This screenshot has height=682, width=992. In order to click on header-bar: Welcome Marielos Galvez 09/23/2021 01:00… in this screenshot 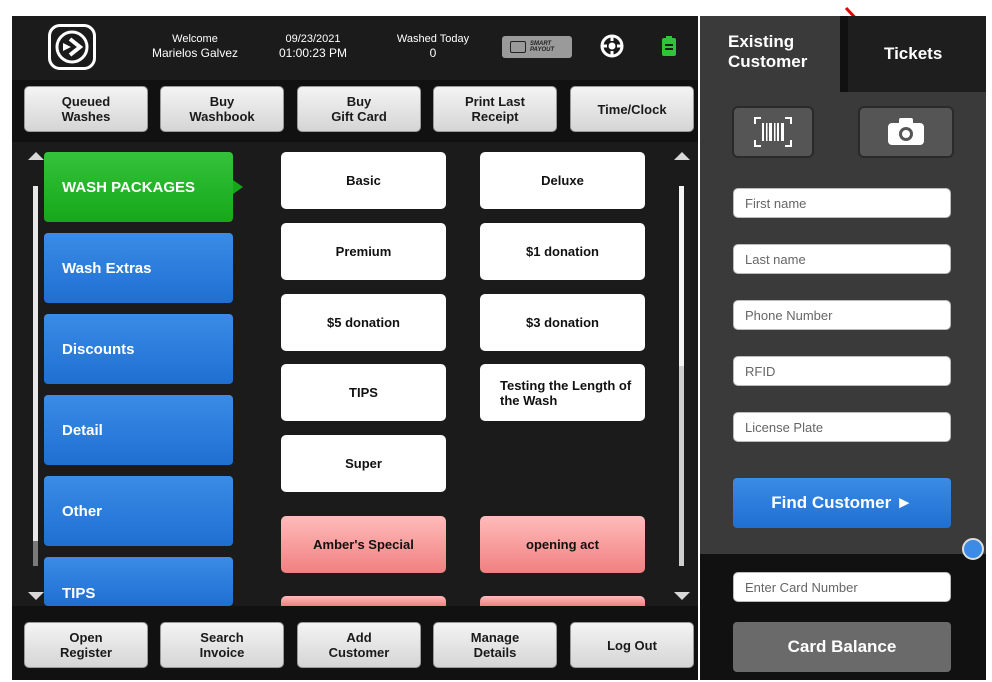, I will do `click(355, 48)`.